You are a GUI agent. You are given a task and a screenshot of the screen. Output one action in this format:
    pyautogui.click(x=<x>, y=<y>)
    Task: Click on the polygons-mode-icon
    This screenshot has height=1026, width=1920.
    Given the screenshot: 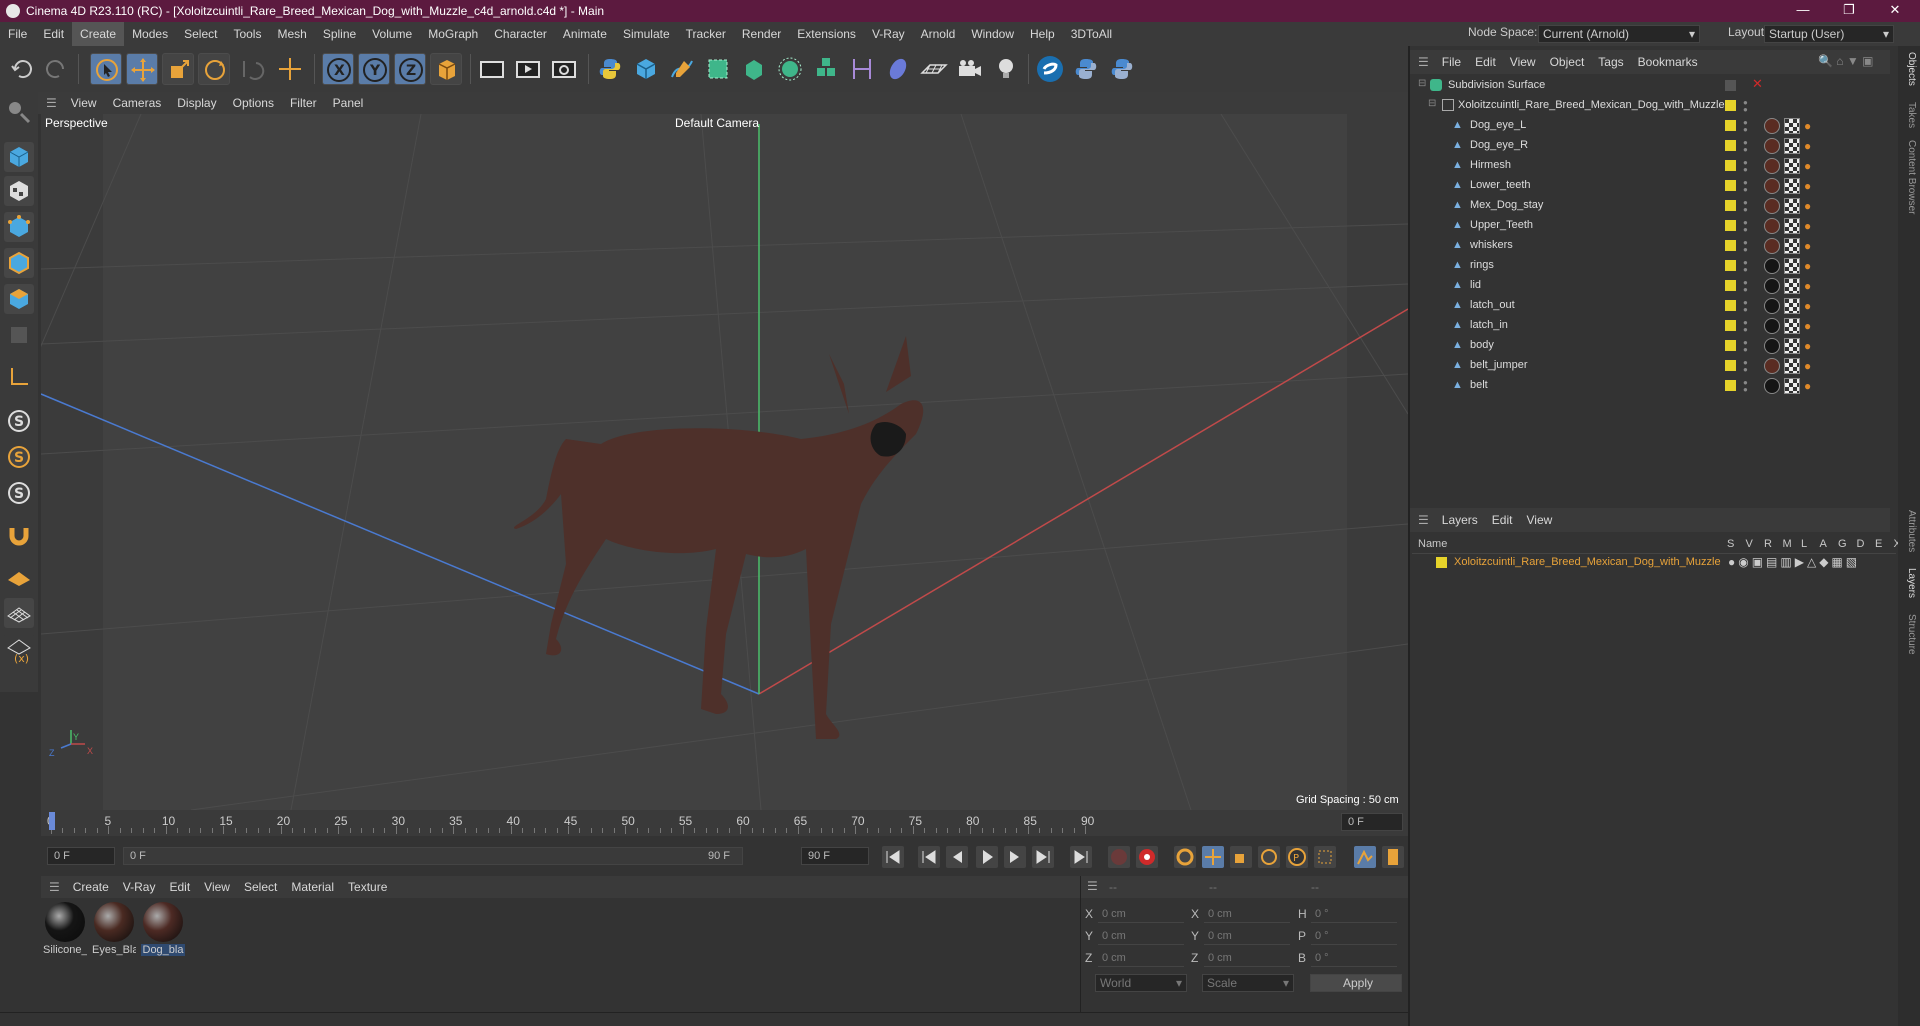 What is the action you would take?
    pyautogui.click(x=19, y=299)
    